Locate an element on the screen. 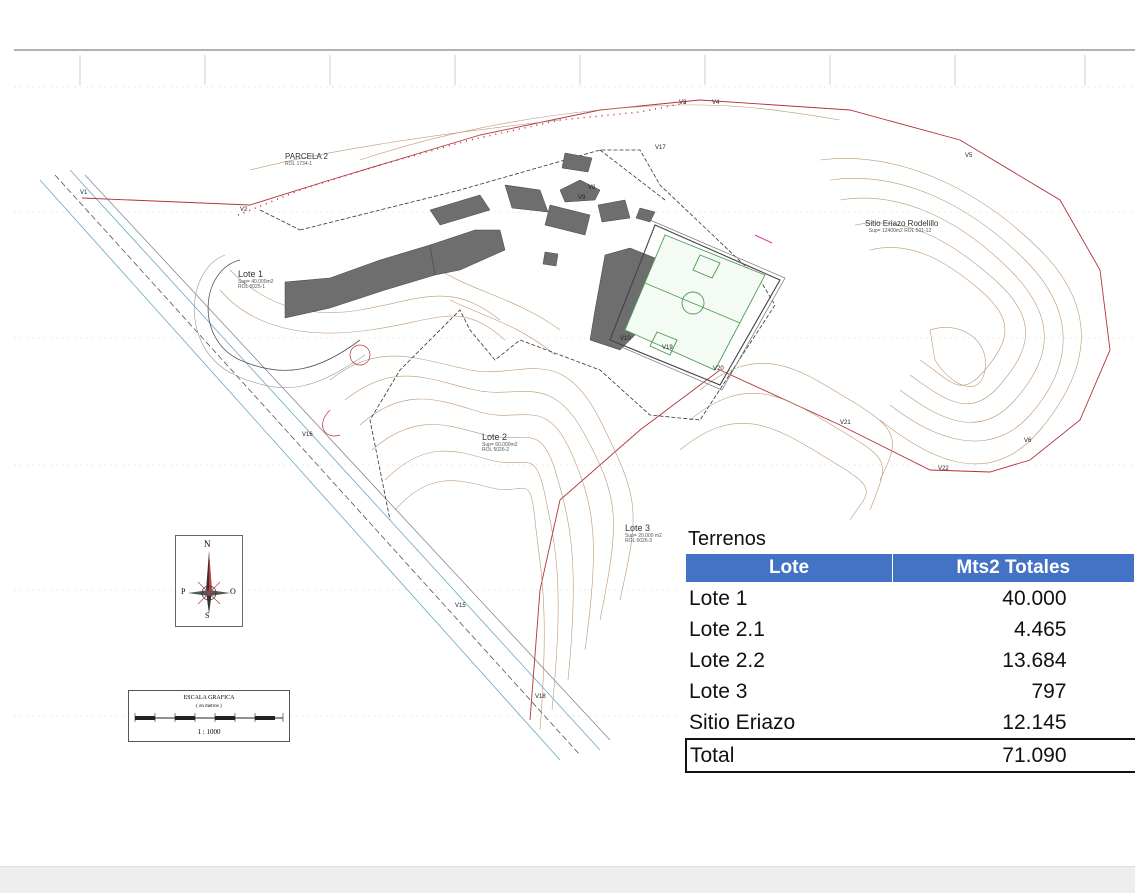 The image size is (1135, 893). vertex-label: V5 is located at coordinates (969, 156).